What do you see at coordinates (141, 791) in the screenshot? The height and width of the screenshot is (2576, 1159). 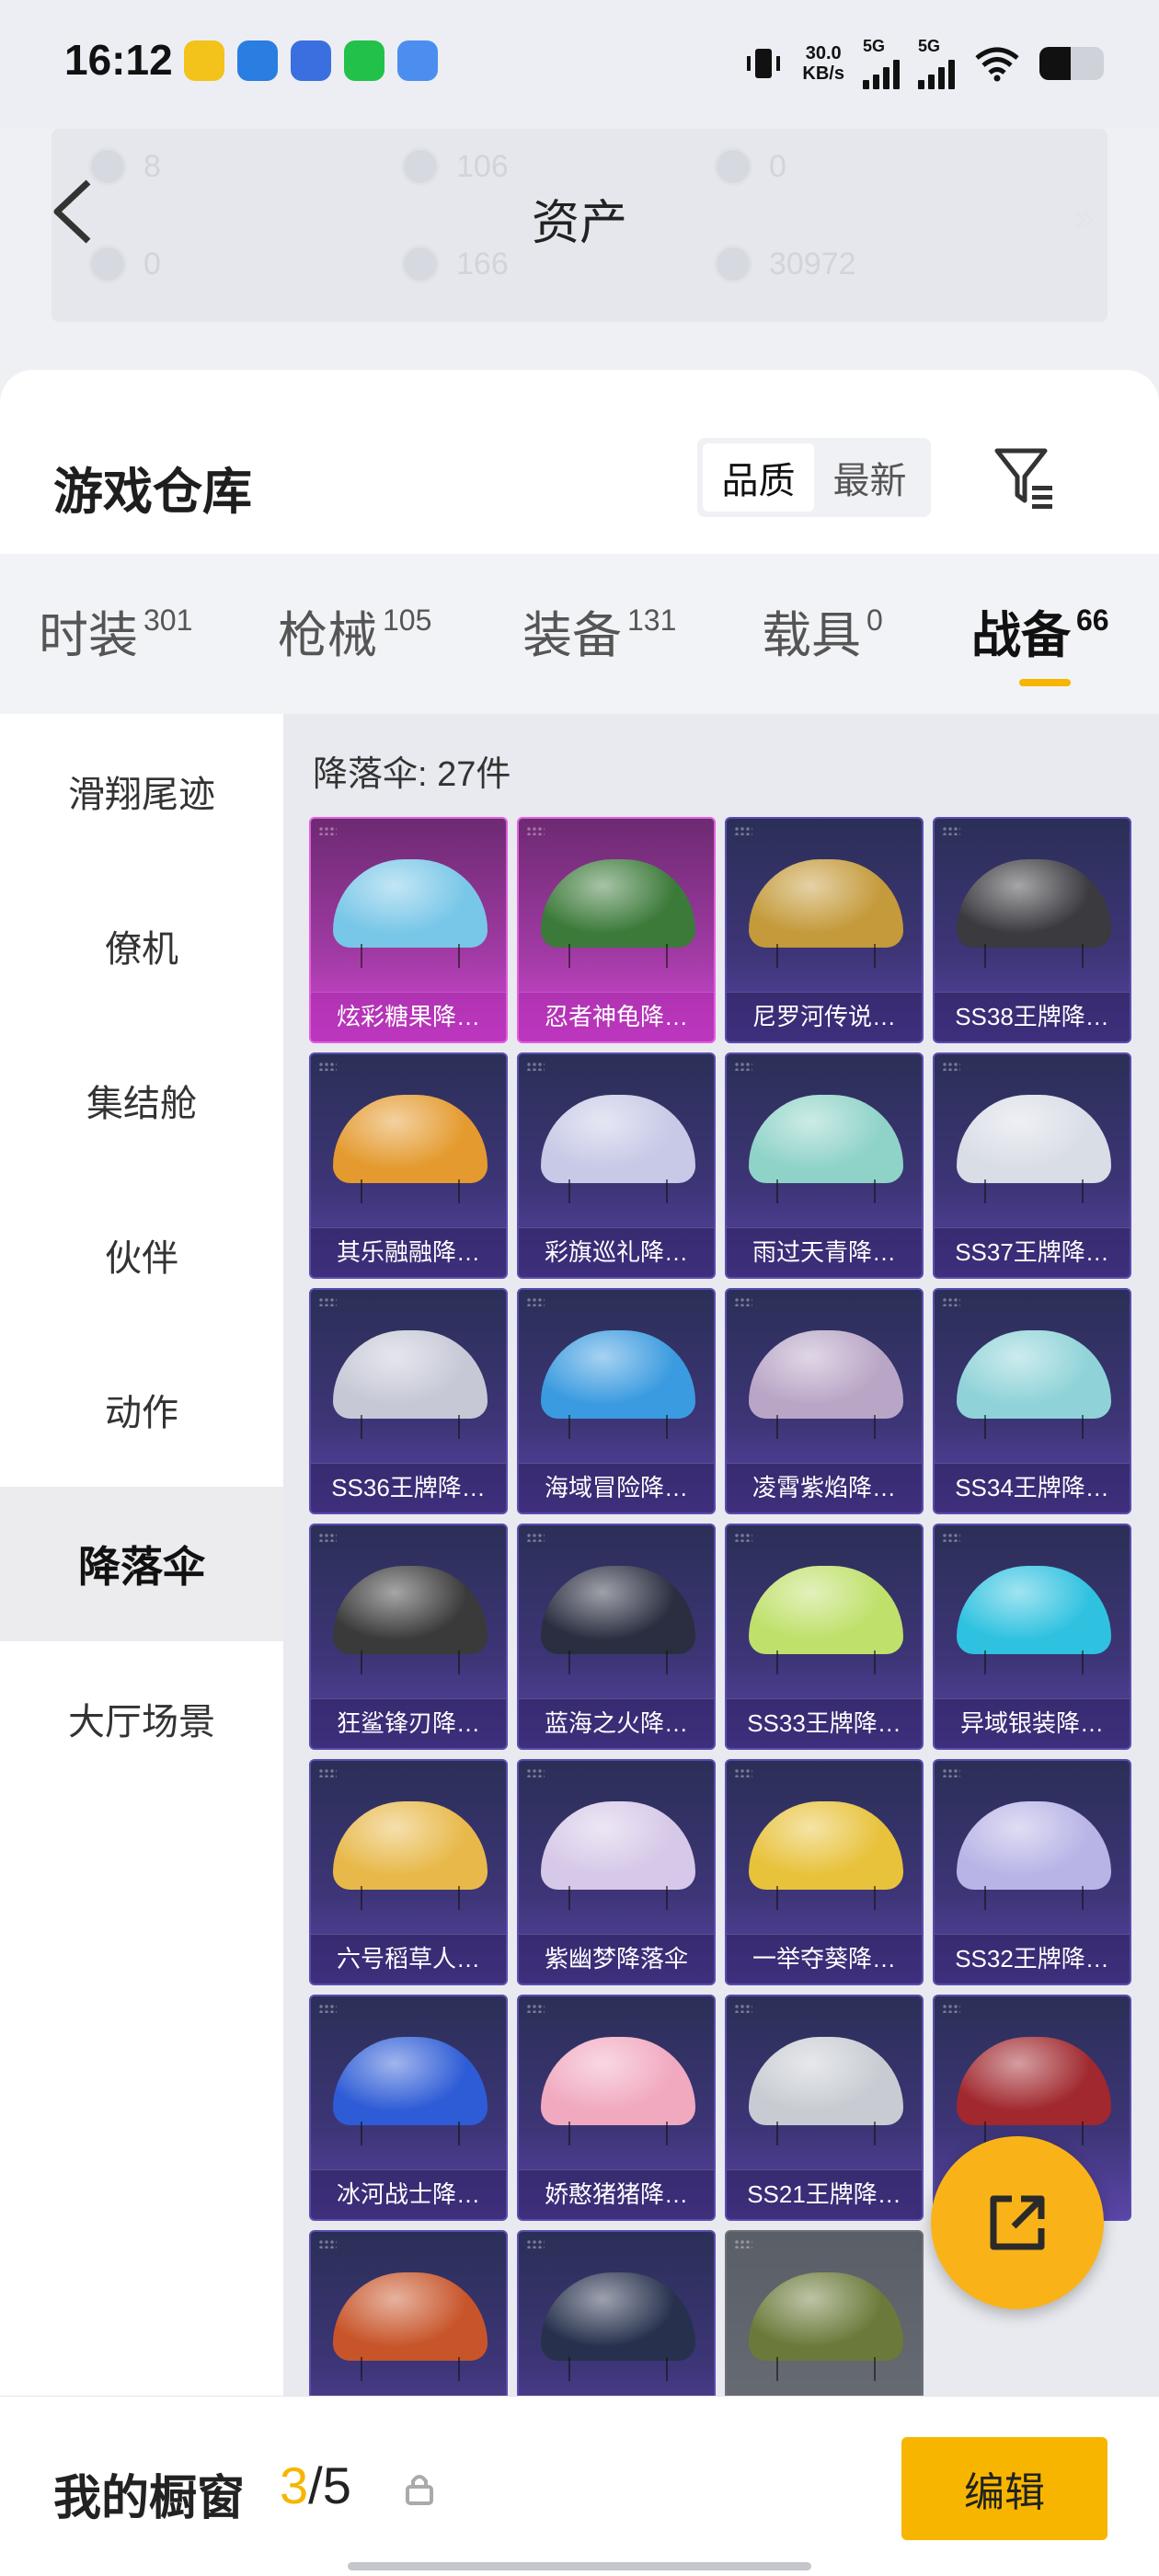 I see `sidebar-item-glide-trail: 滑翔尾迹` at bounding box center [141, 791].